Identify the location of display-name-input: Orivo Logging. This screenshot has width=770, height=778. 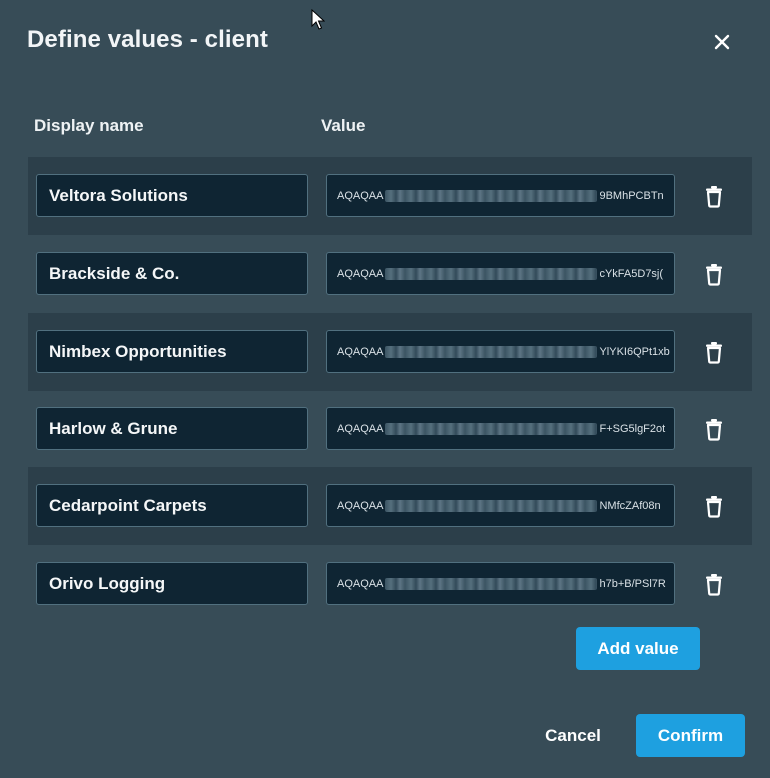
(172, 583).